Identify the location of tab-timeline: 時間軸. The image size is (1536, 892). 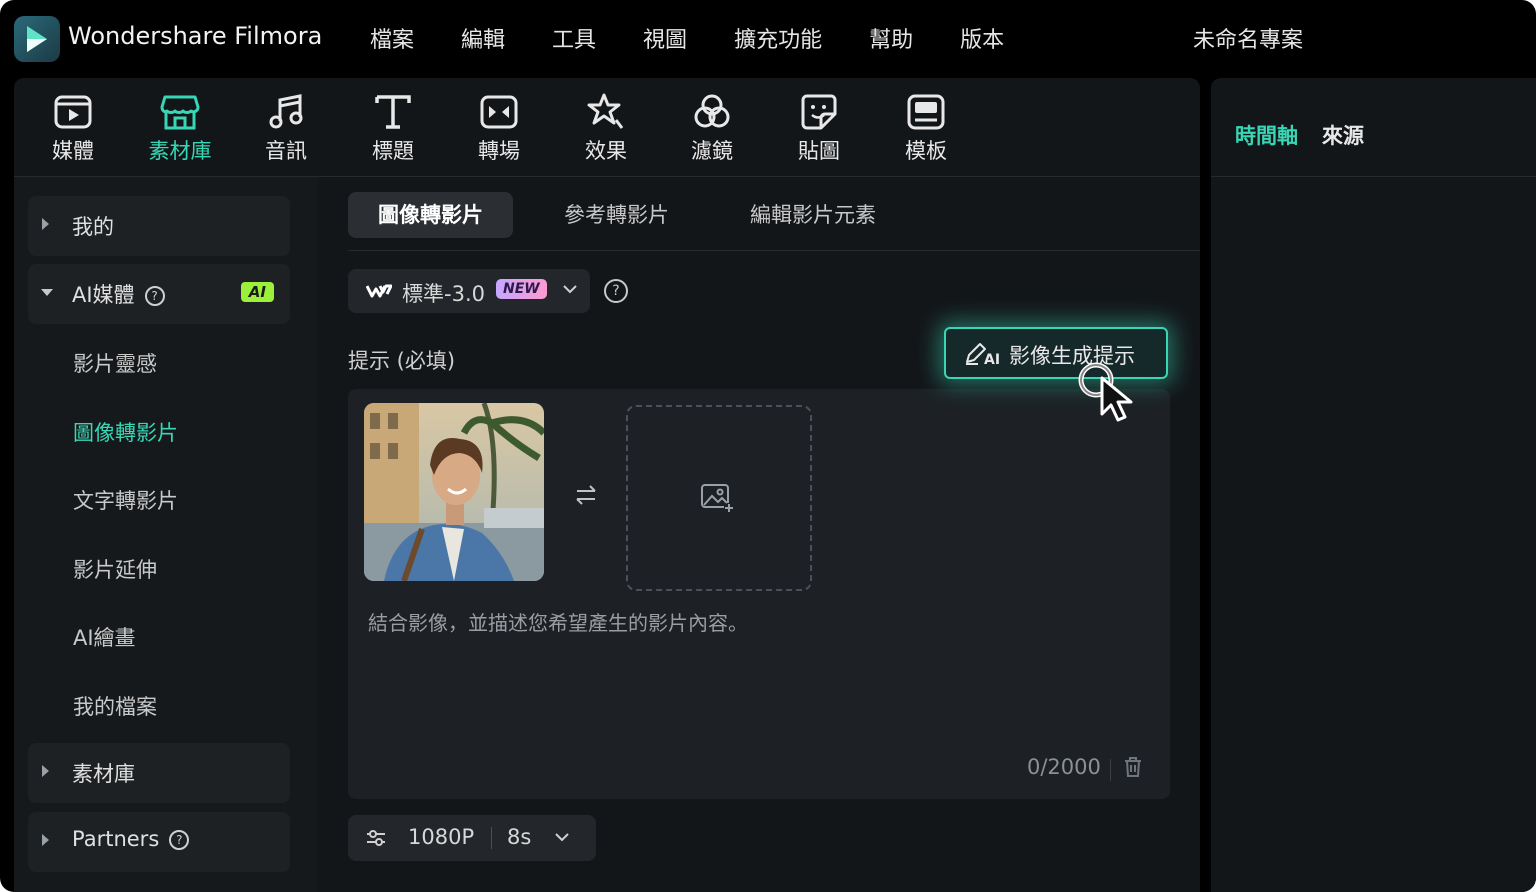
(1266, 135).